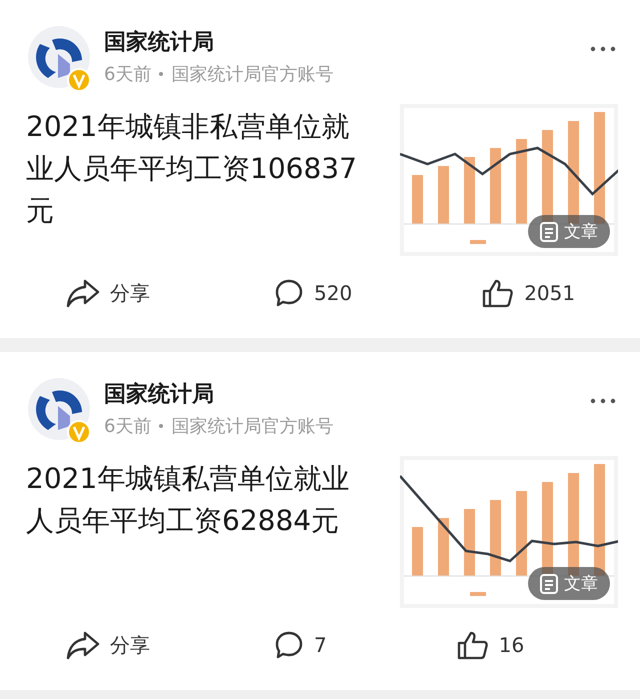 This screenshot has width=640, height=699. Describe the element at coordinates (193, 180) in the screenshot. I see `post-title: 2021年城镇非私营单位就业人员年平均工资106837元` at that location.